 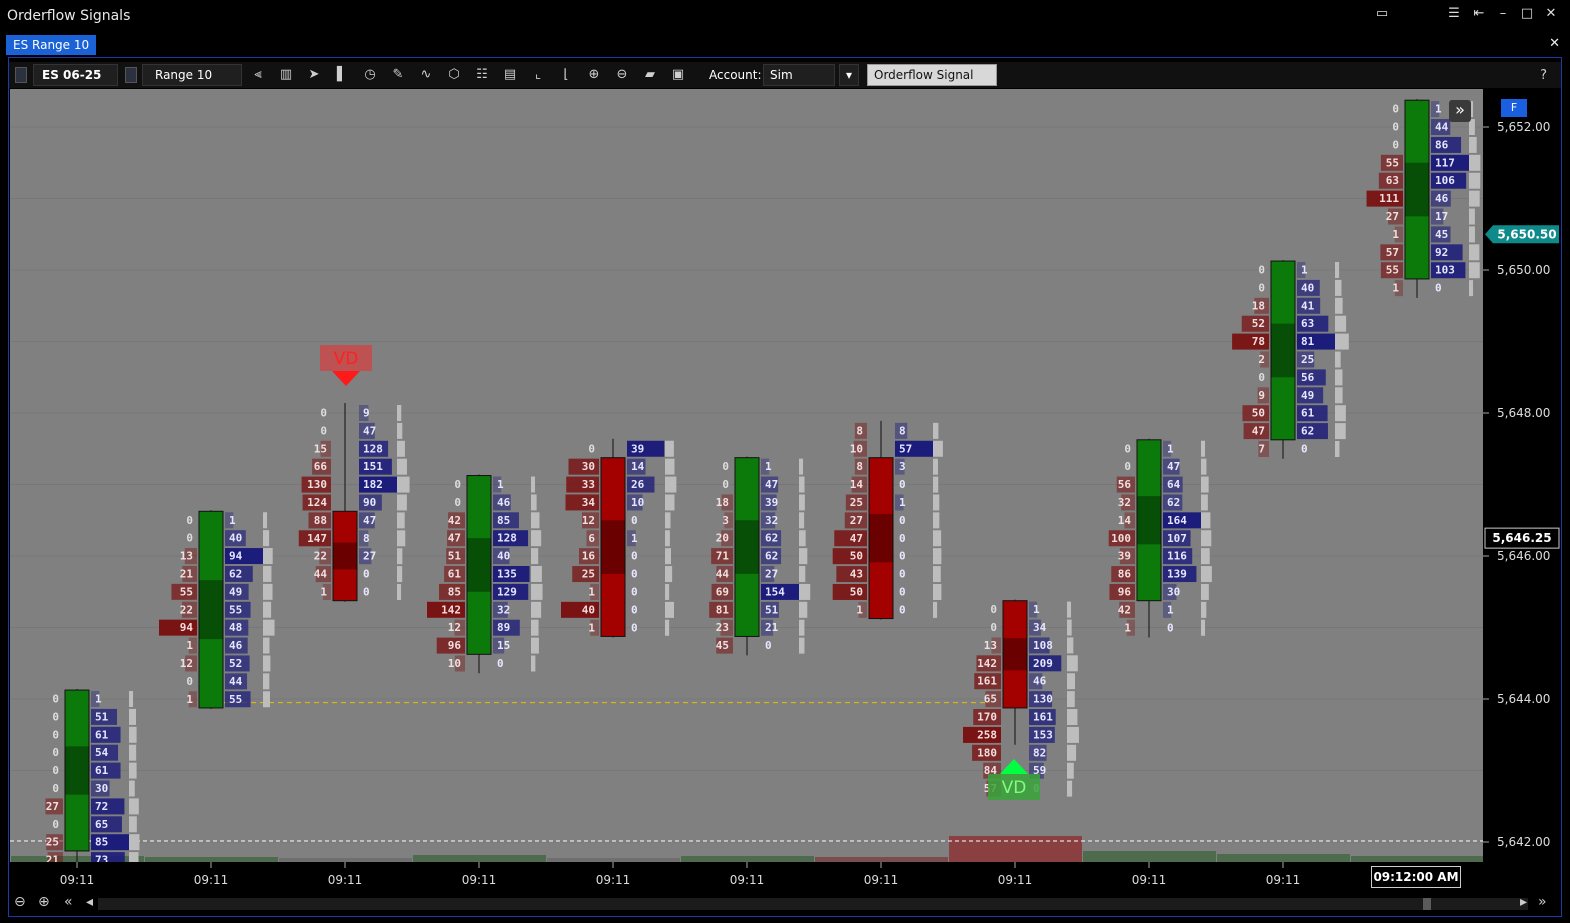 I want to click on chart-style-icon: ⫷, so click(x=258, y=75).